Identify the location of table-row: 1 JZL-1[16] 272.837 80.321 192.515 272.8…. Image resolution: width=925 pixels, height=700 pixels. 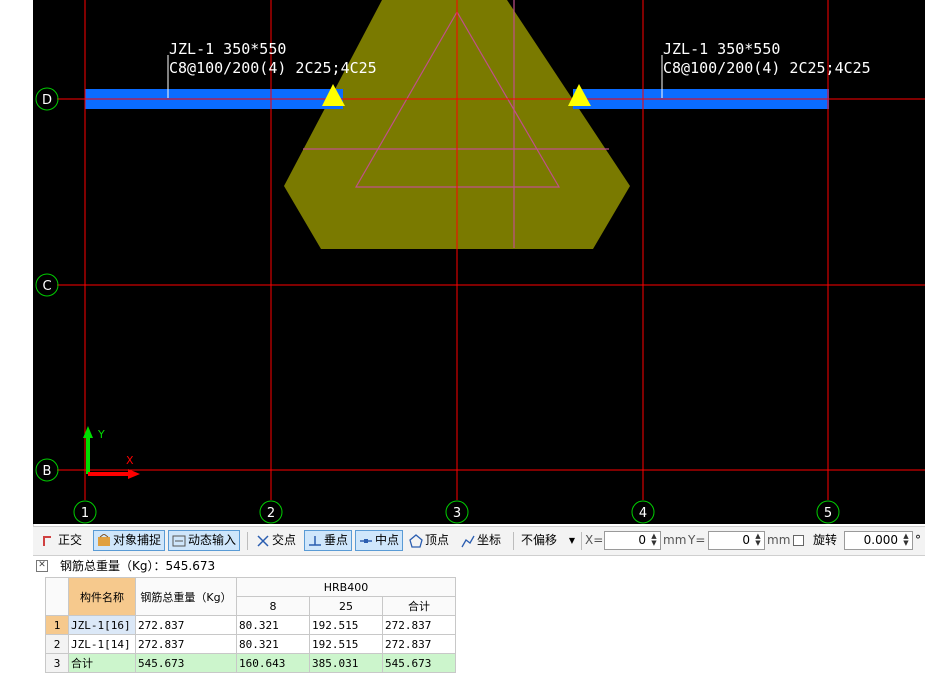
(250, 625).